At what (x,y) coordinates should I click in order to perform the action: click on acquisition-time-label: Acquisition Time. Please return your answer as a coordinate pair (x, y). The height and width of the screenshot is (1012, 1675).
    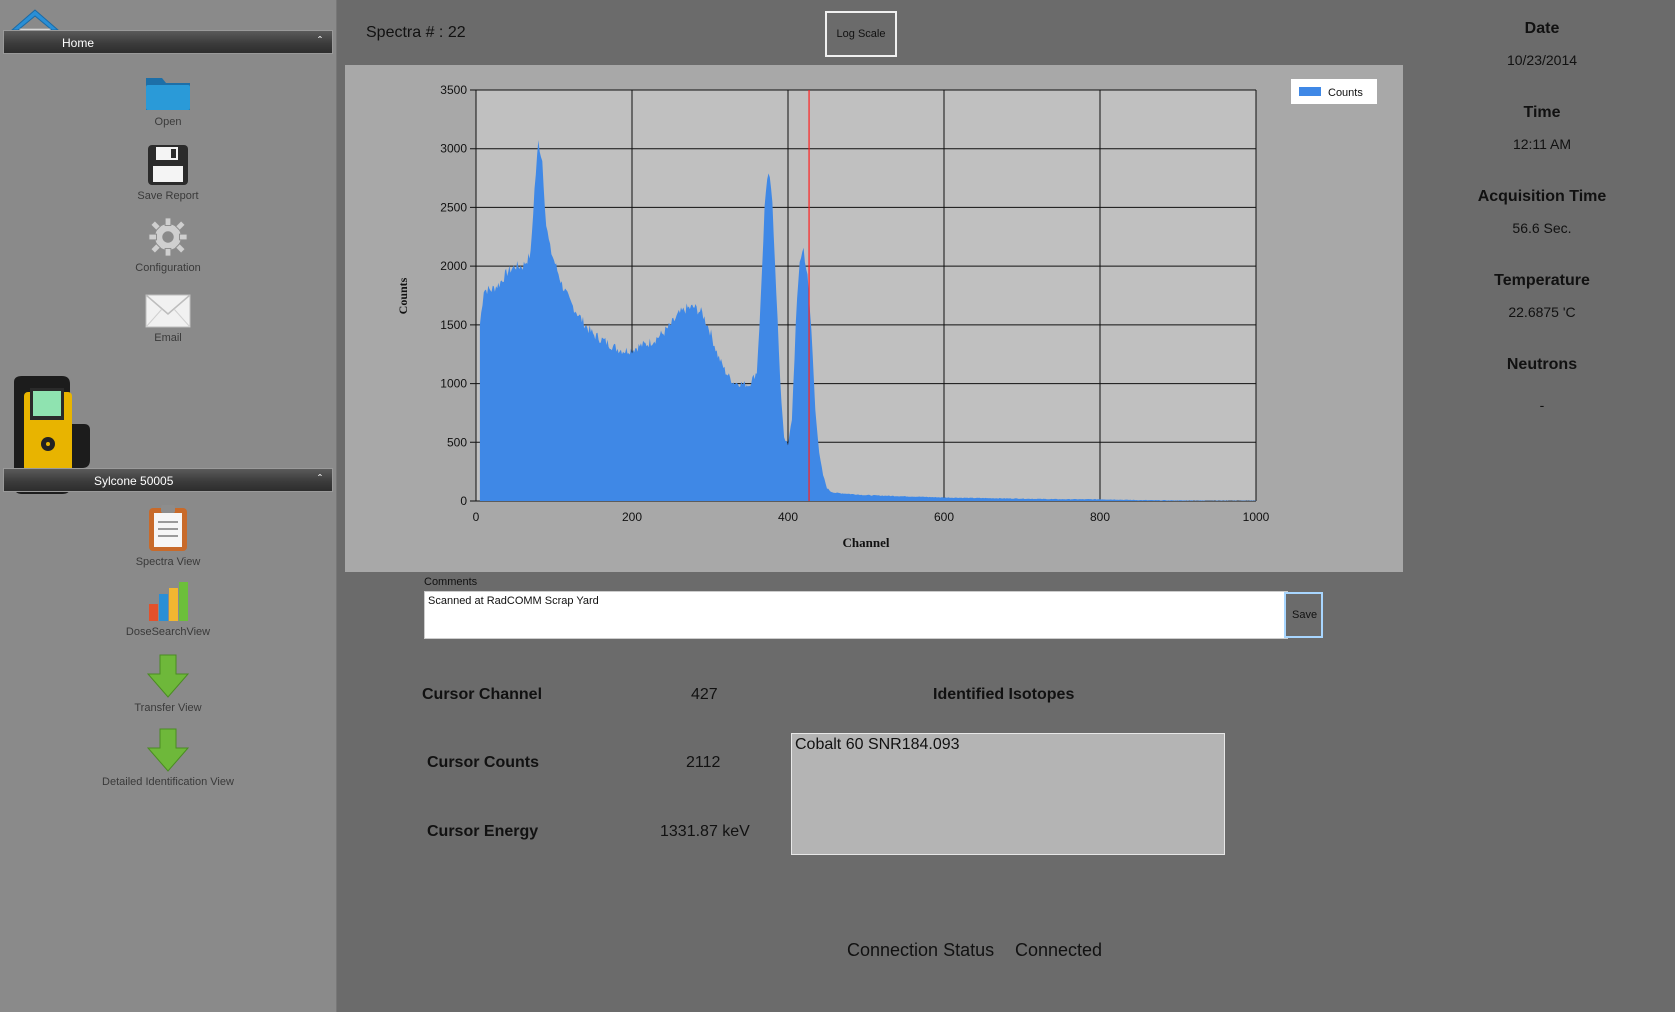
    Looking at the image, I should click on (1542, 196).